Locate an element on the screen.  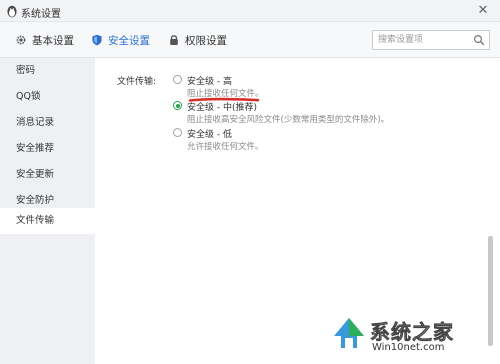
sidebar-item-qq-lock: QQ锁 is located at coordinates (47, 97).